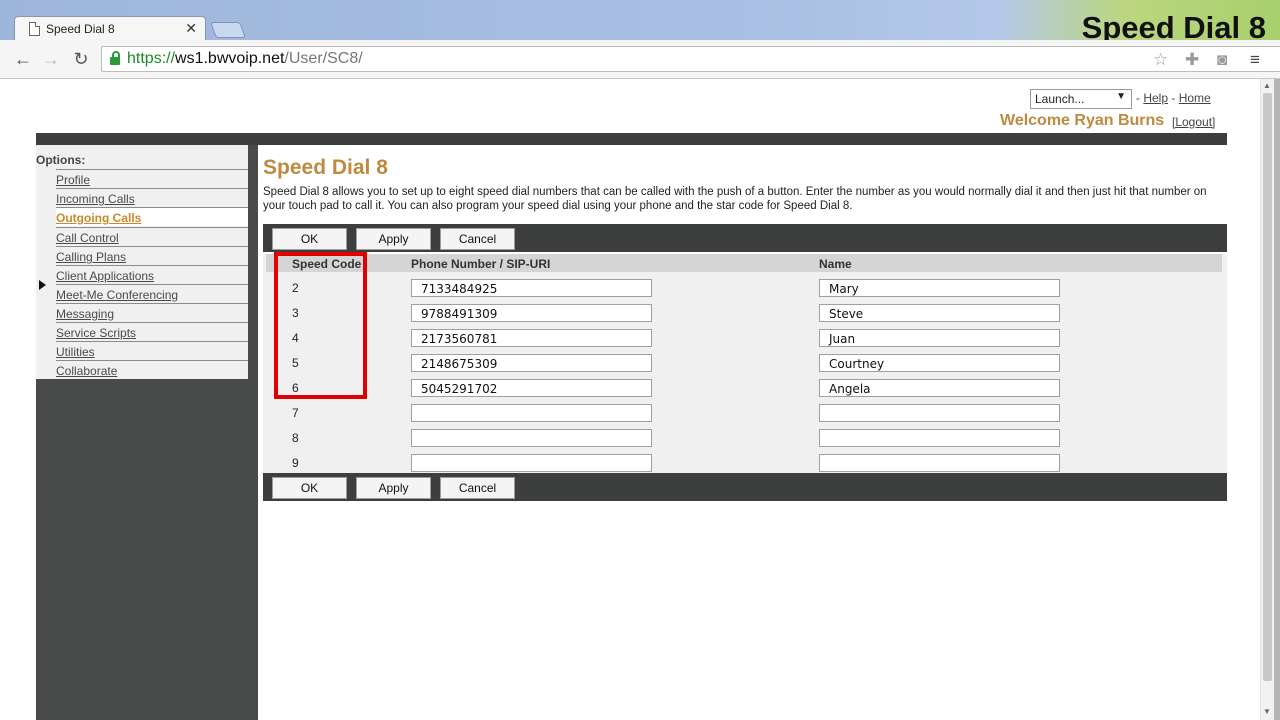  Describe the element at coordinates (1222, 60) in the screenshot. I see `camera-icon: ◙` at that location.